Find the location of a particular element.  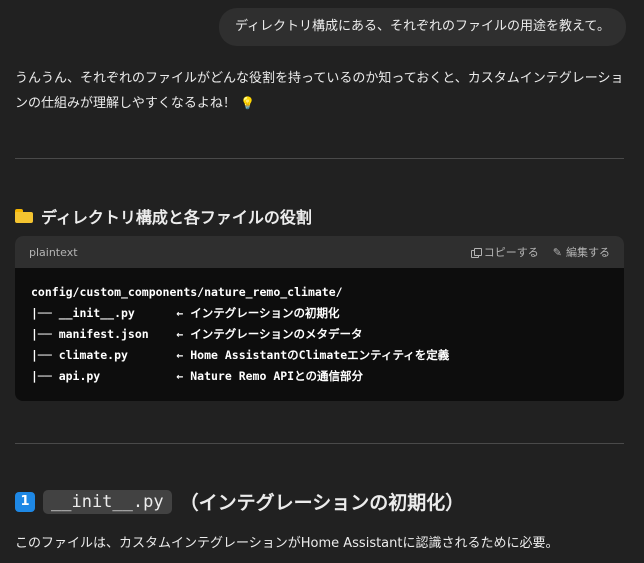

edit-button: ✎ 編集する is located at coordinates (581, 252).